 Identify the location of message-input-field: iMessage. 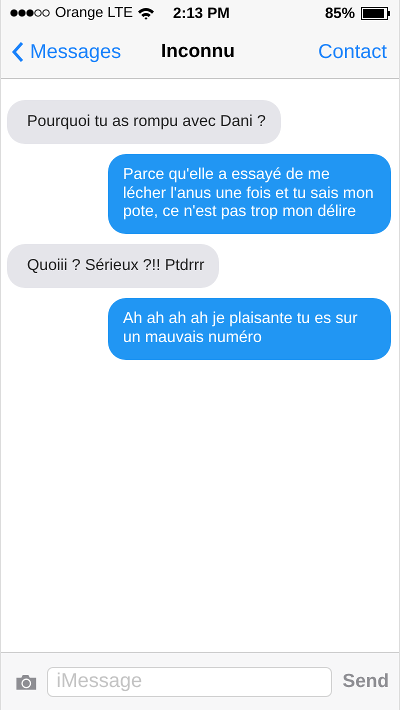
(189, 681).